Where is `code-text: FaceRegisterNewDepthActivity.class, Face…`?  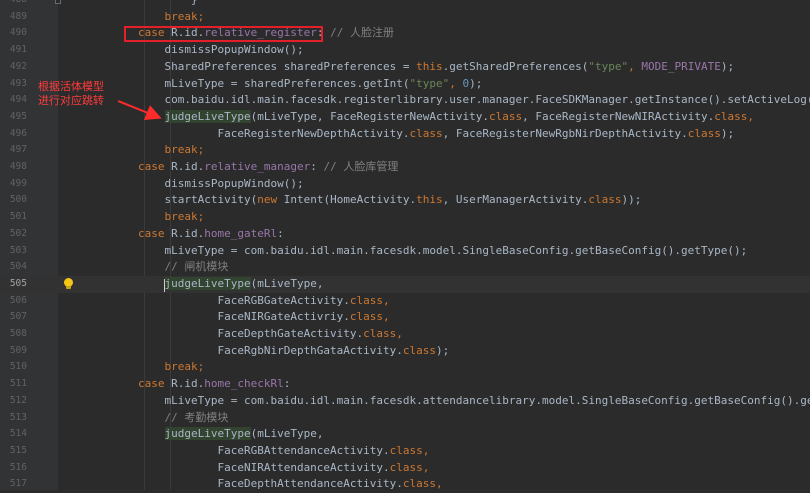 code-text: FaceRegisterNewDepthActivity.class, Face… is located at coordinates (474, 134).